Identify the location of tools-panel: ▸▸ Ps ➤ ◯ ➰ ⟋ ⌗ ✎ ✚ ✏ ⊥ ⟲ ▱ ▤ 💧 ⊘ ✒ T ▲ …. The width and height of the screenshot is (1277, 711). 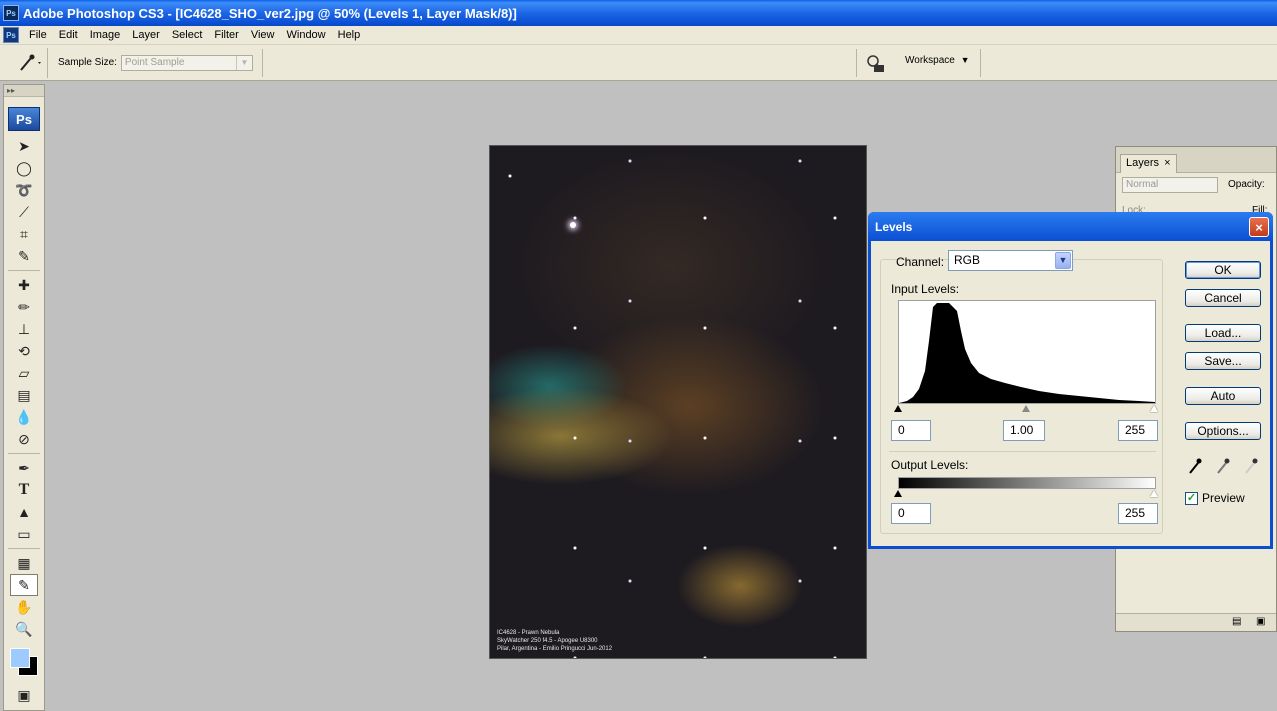
(24, 397).